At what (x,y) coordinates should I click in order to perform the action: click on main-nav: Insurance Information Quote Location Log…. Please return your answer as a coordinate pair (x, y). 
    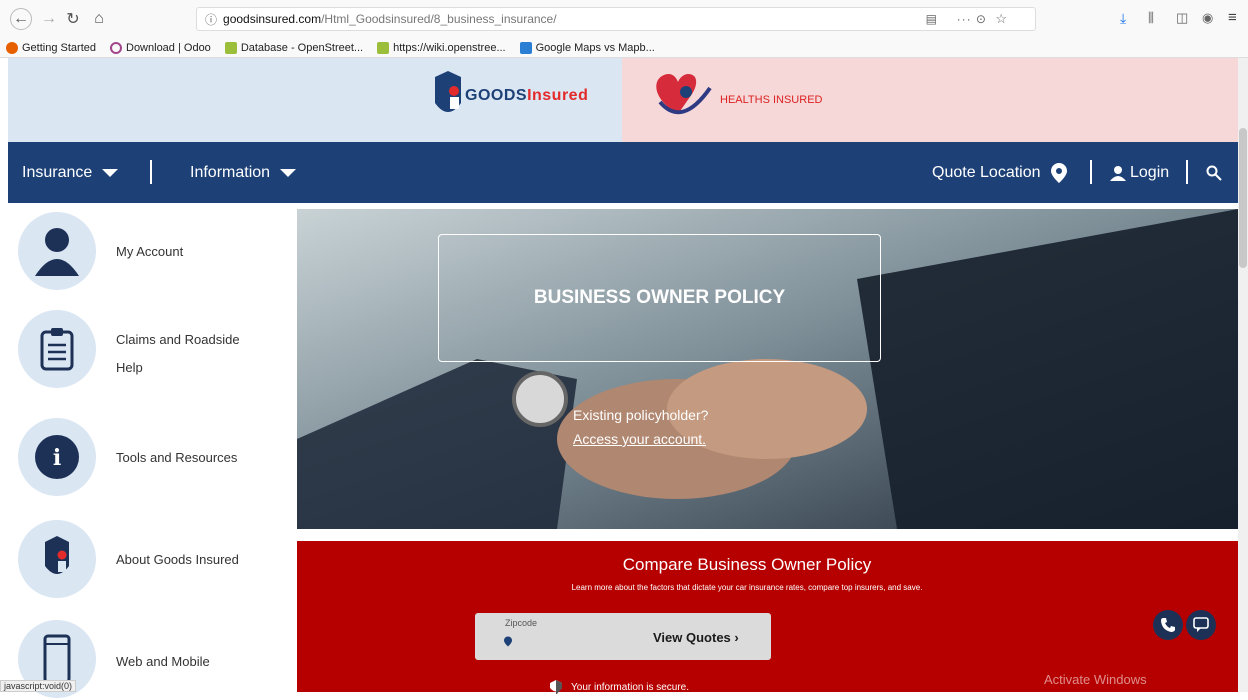
    Looking at the image, I should click on (623, 172).